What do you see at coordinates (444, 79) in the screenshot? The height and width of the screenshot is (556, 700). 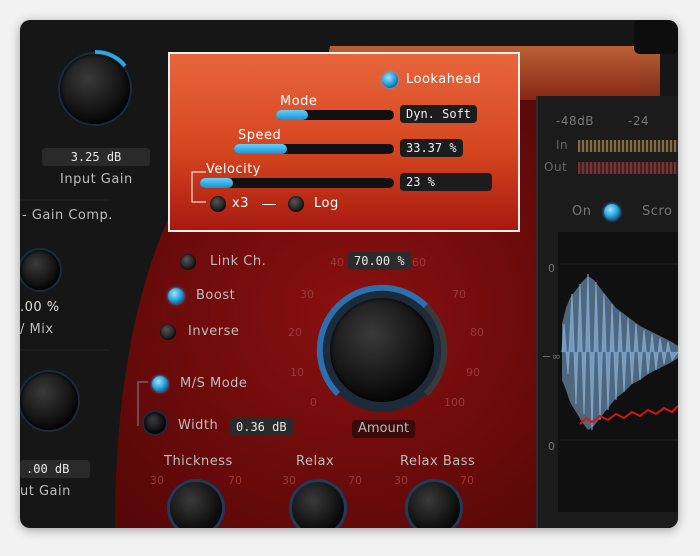 I see `lookahead-label: Lookahead` at bounding box center [444, 79].